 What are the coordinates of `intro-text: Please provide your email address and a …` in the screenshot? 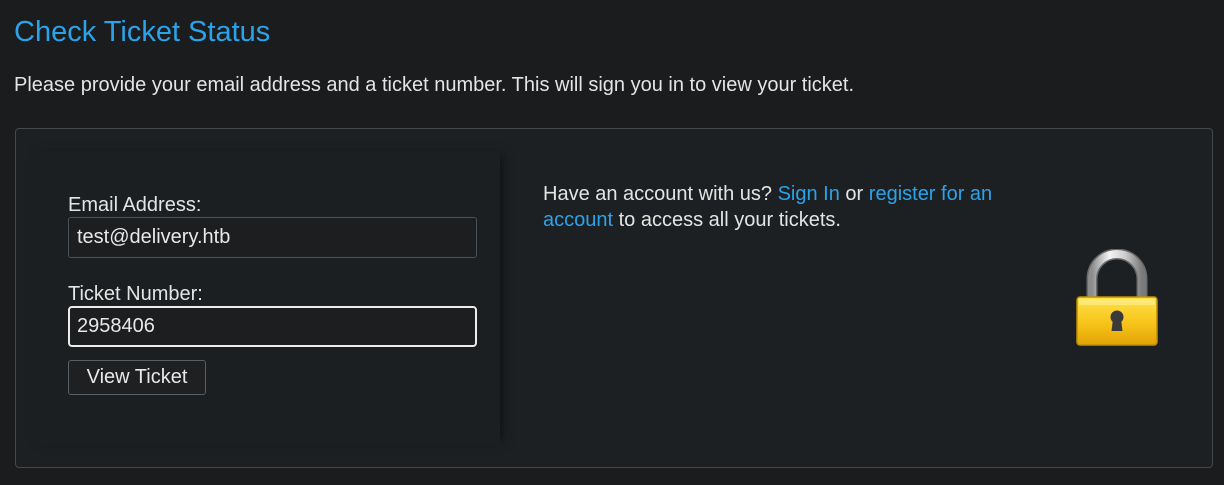 It's located at (434, 85).